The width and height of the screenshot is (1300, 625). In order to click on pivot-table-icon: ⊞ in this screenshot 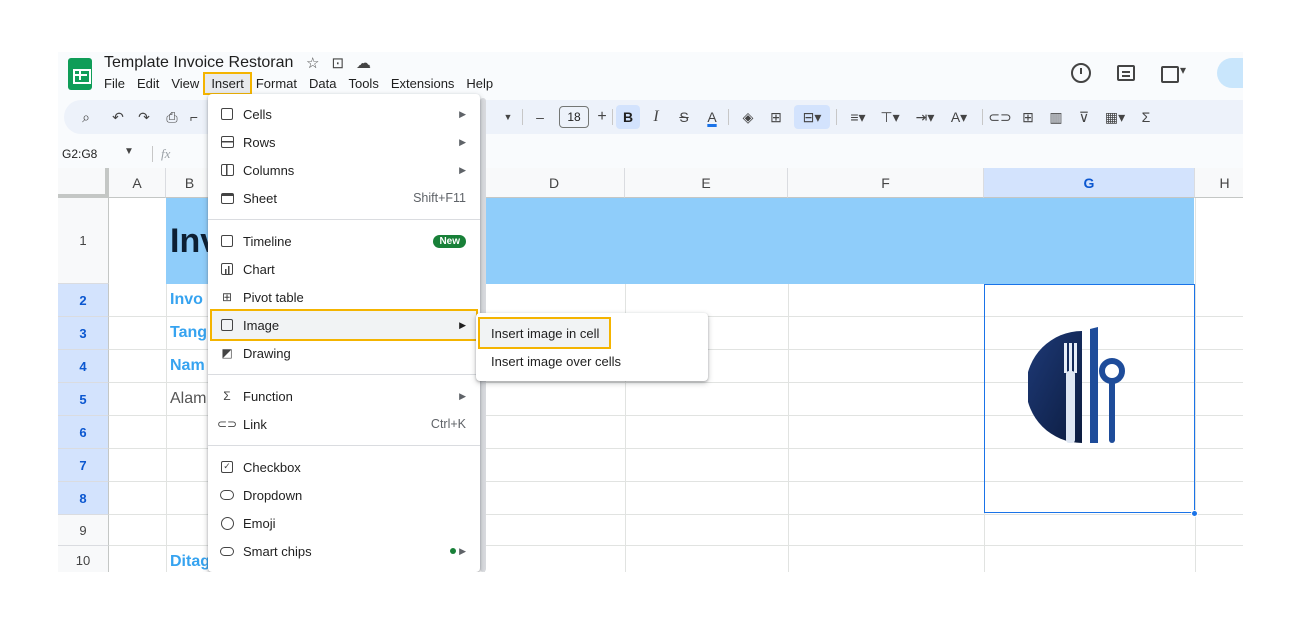, I will do `click(227, 297)`.